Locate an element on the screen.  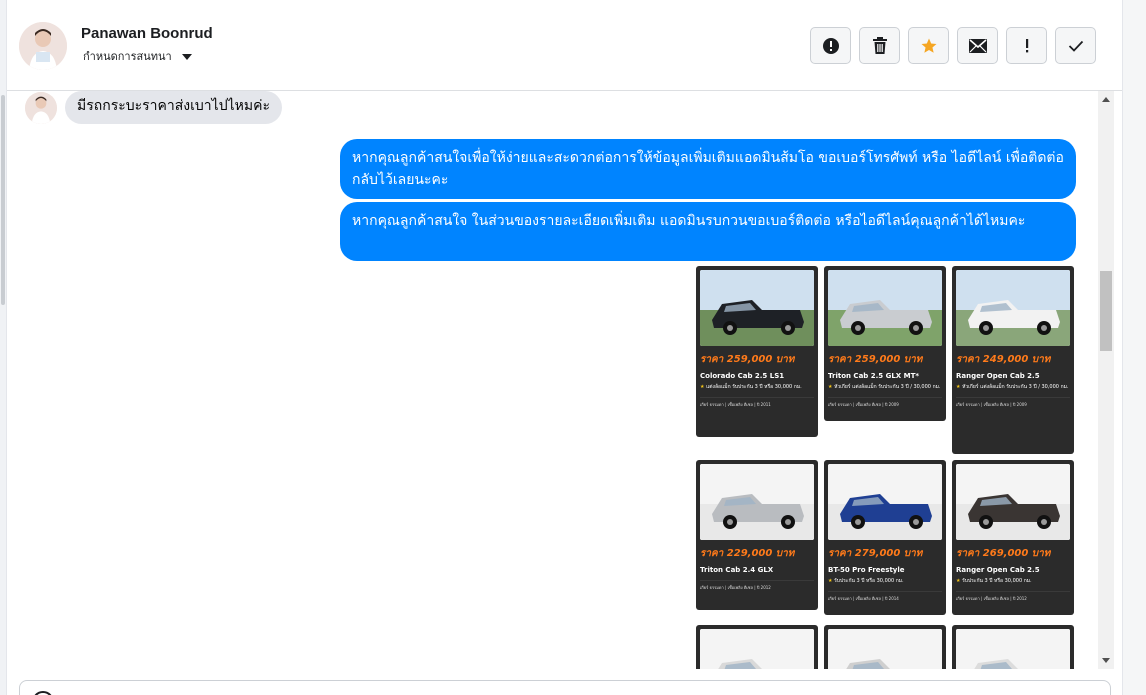
star-button is located at coordinates (928, 45).